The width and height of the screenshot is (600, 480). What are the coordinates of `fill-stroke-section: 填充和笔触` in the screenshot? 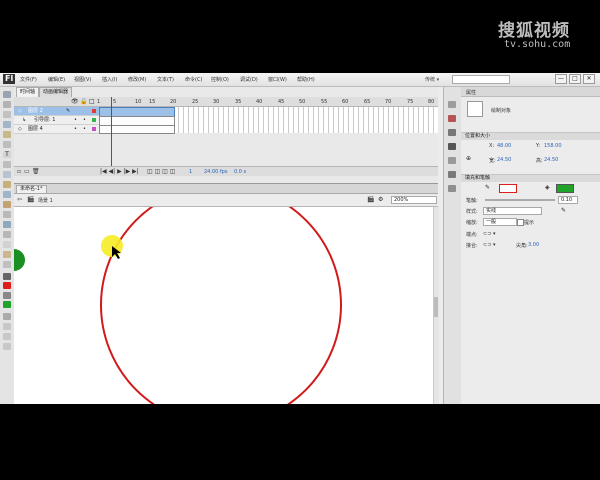 It's located at (530, 178).